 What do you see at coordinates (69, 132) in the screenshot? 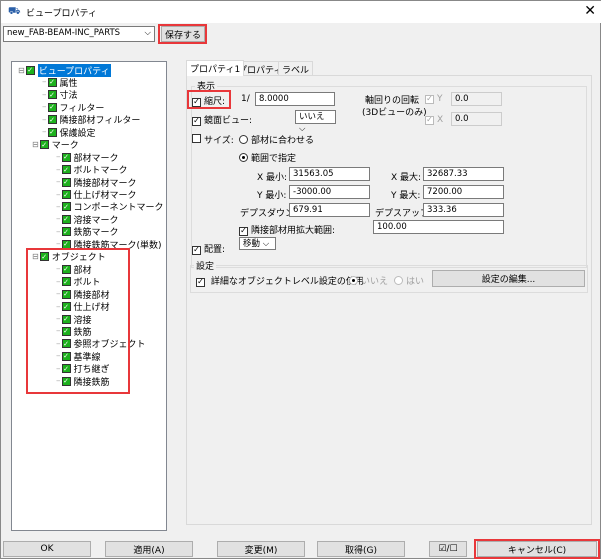
I see `tree-item: – ✓ 保護設定` at bounding box center [69, 132].